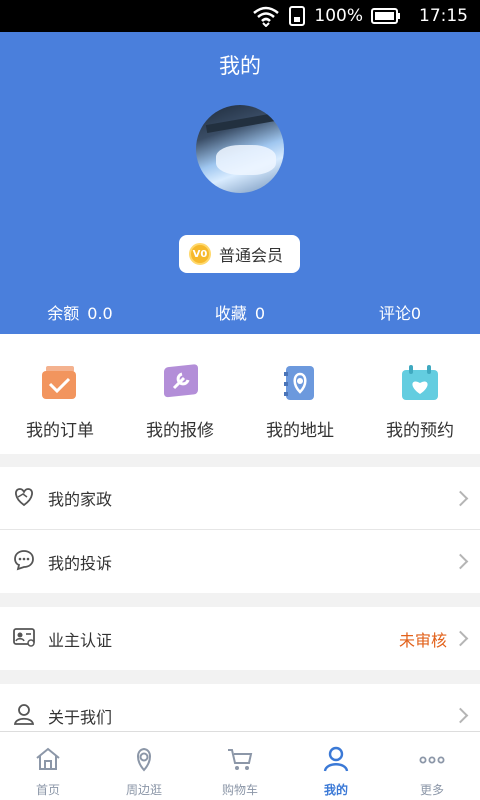 Image resolution: width=480 pixels, height=800 pixels. I want to click on person-icon, so click(24, 716).